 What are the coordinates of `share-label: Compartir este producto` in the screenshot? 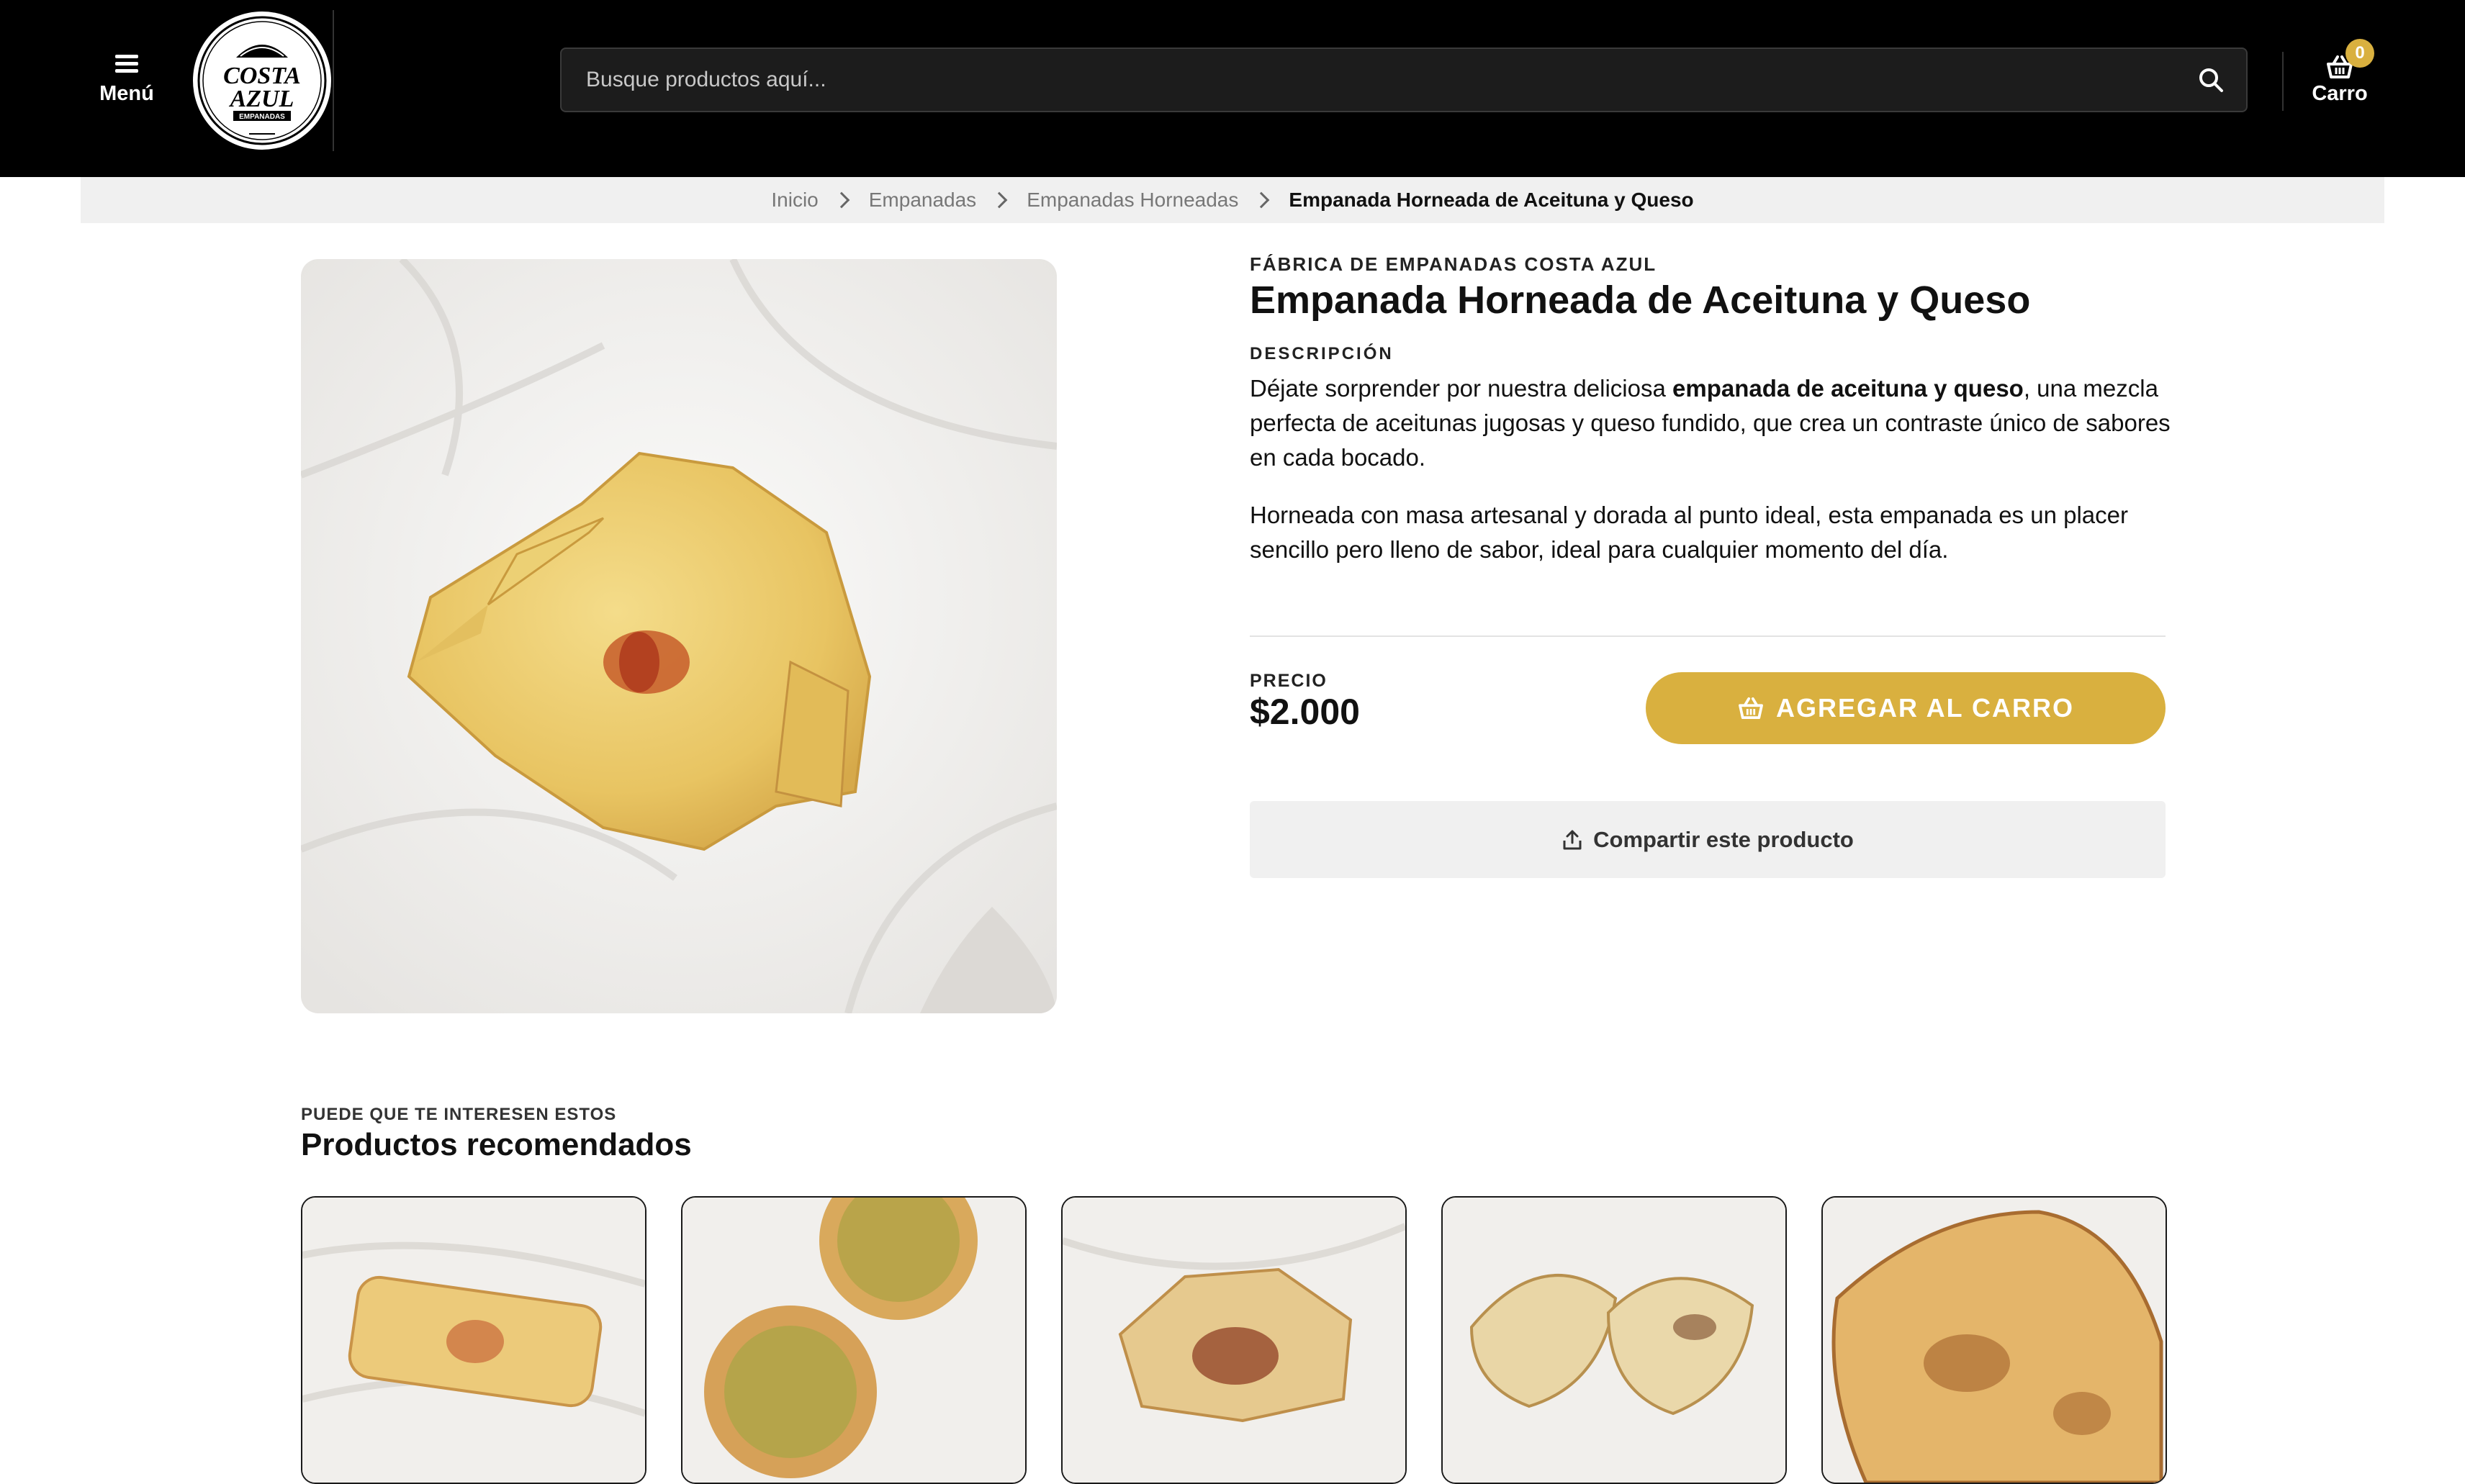 It's located at (1723, 839).